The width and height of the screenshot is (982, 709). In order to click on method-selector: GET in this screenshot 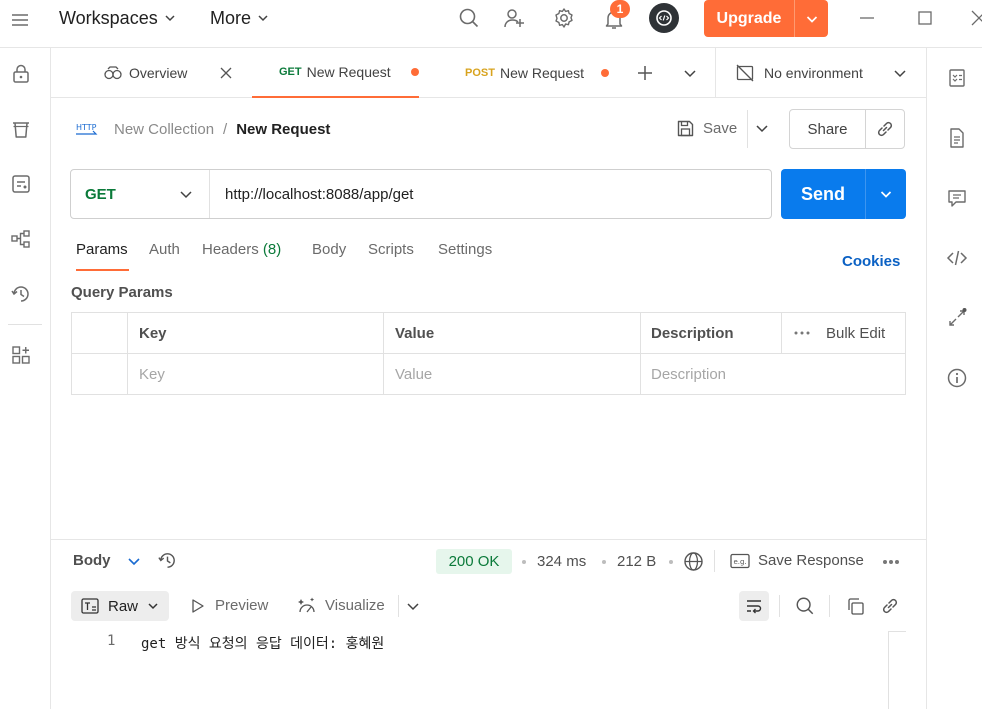, I will do `click(140, 194)`.